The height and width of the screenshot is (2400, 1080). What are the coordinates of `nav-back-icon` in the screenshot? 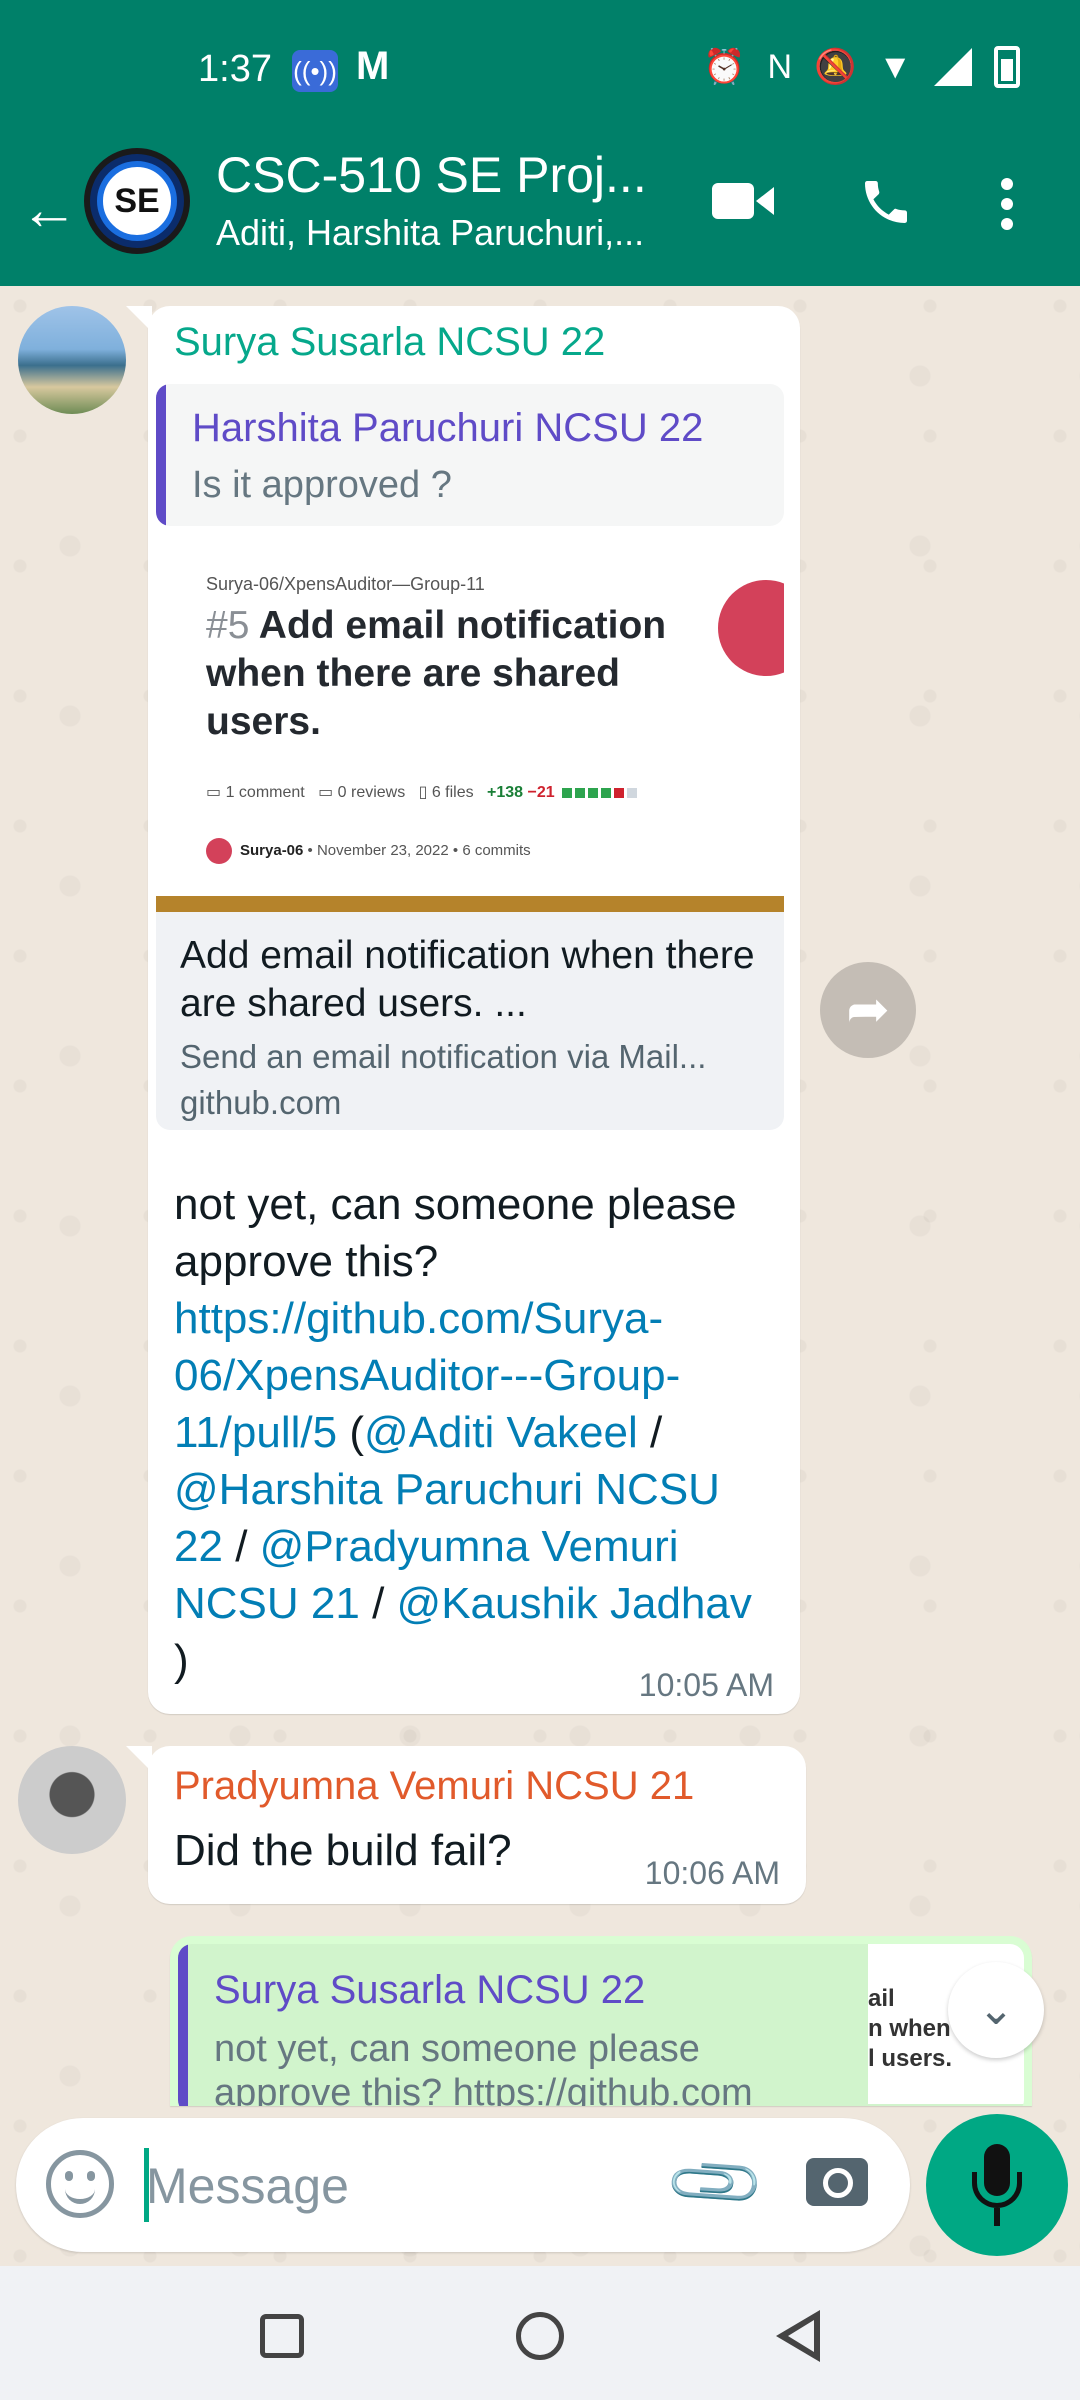 It's located at (798, 2336).